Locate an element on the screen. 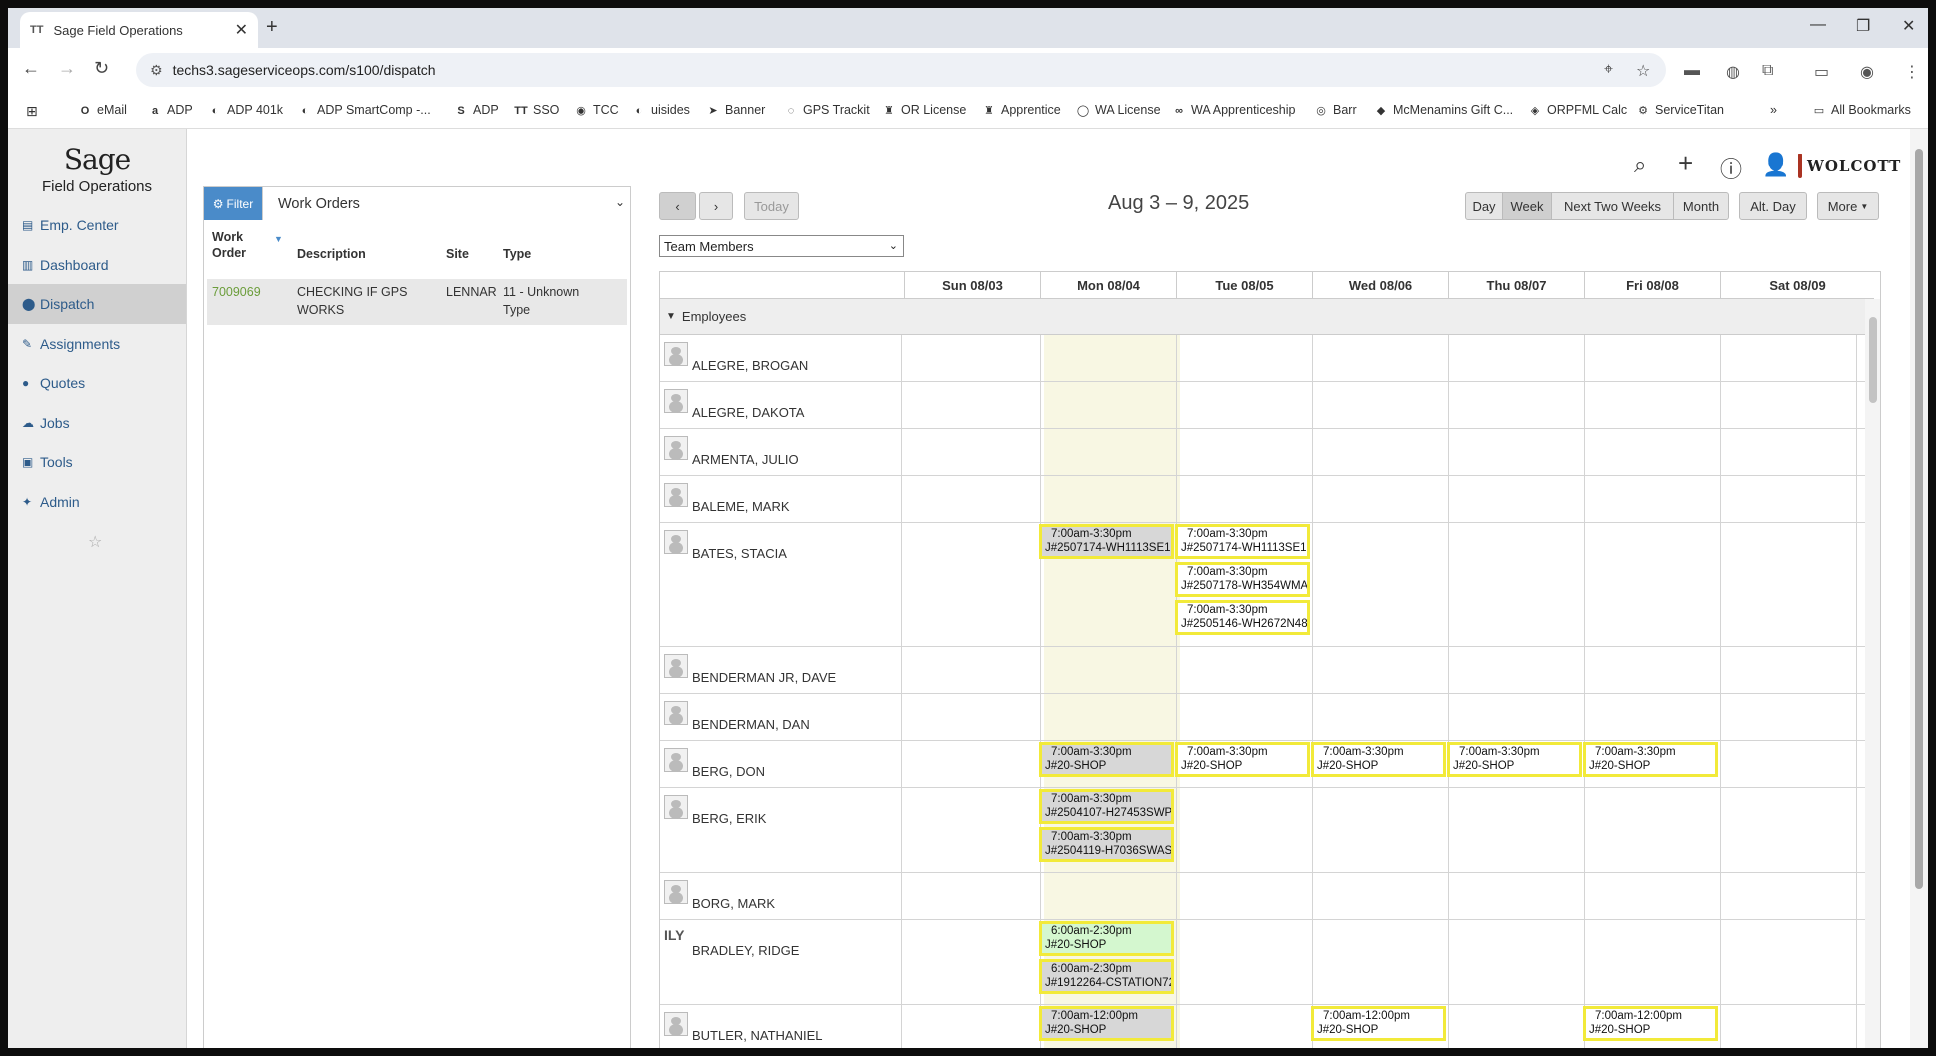  employee-row-label: BENDERMAN JR, DAVE is located at coordinates (782, 669).